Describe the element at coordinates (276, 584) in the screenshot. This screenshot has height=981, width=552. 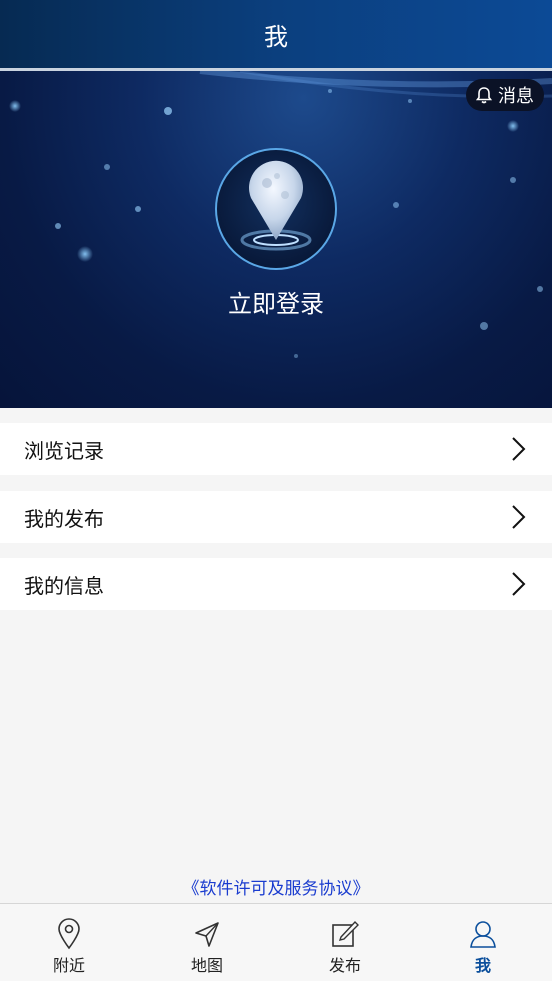
I see `menu-item-my-info: 我的信息` at that location.